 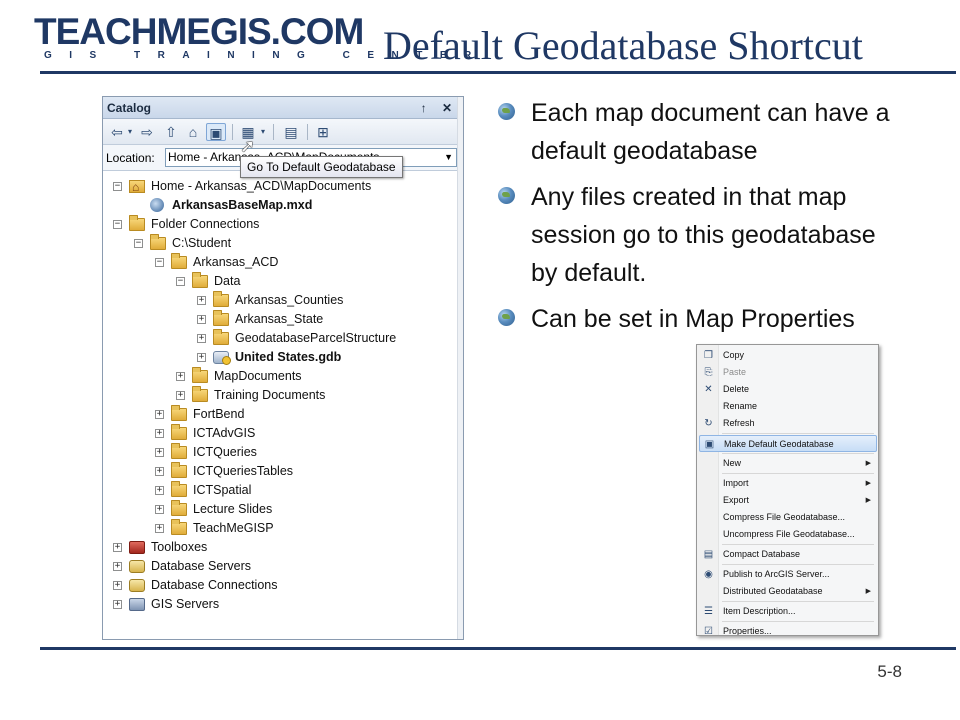 What do you see at coordinates (283, 604) in the screenshot?
I see `tree-node: + GIS Servers` at bounding box center [283, 604].